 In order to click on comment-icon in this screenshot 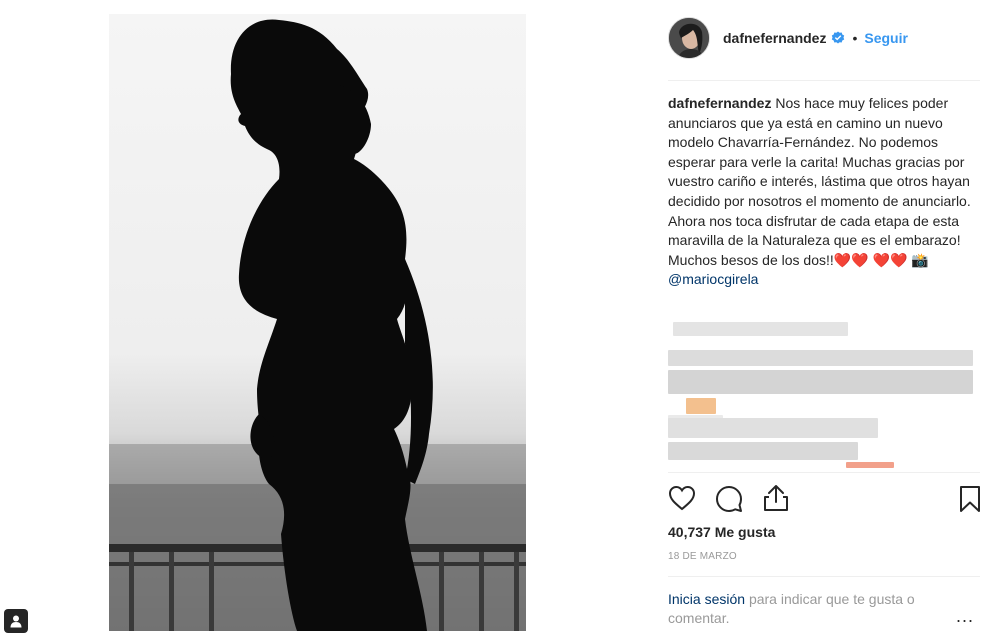, I will do `click(729, 499)`.